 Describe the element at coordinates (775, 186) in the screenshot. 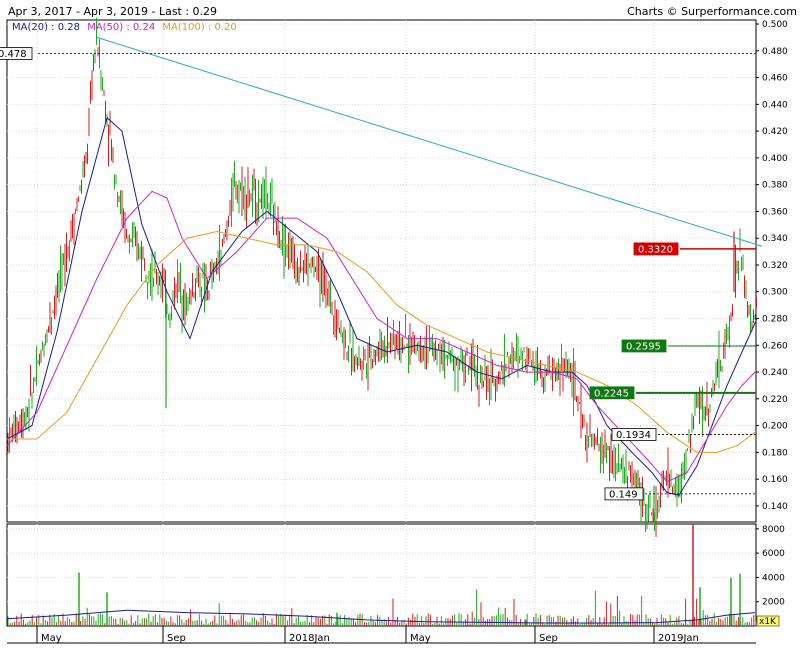

I see `y-tick-label: 0.380` at that location.